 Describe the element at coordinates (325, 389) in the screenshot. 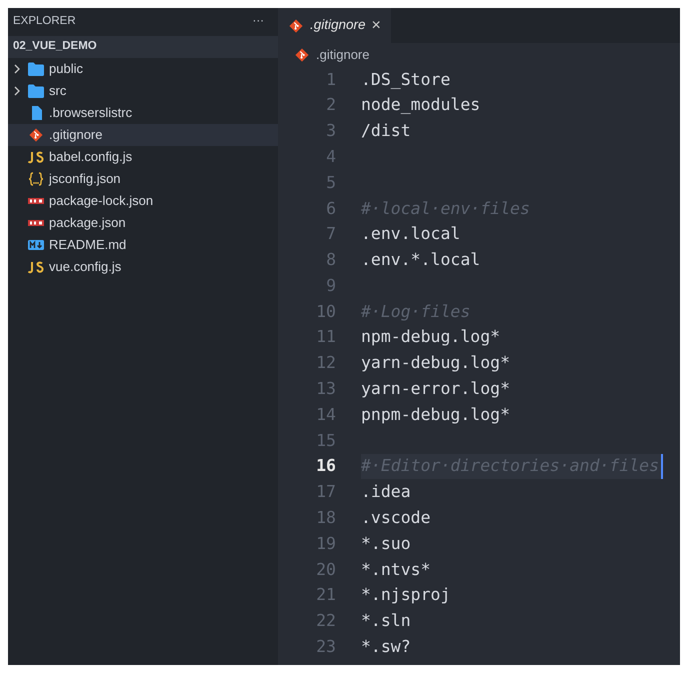

I see `line-number: 13` at that location.